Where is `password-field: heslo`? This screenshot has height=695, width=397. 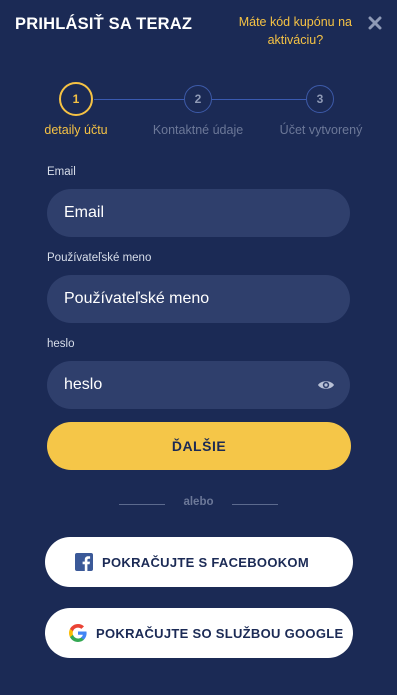
password-field: heslo is located at coordinates (198, 385).